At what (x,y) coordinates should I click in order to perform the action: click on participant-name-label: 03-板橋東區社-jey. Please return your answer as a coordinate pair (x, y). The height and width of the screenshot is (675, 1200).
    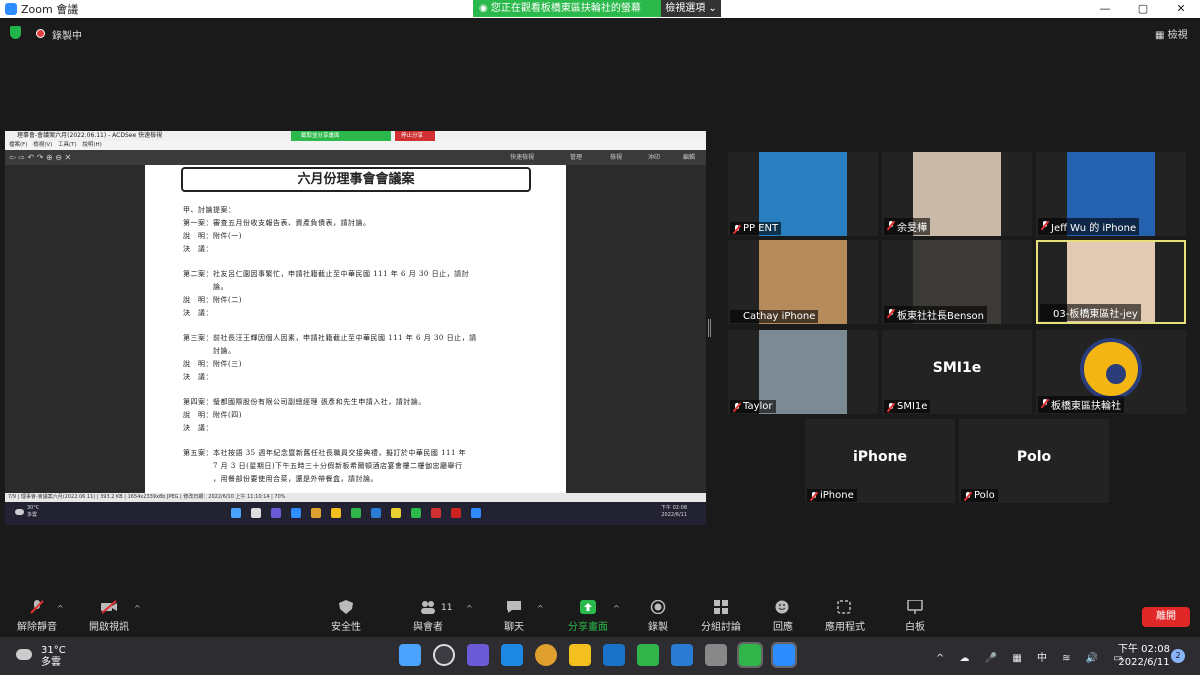
    Looking at the image, I should click on (1090, 312).